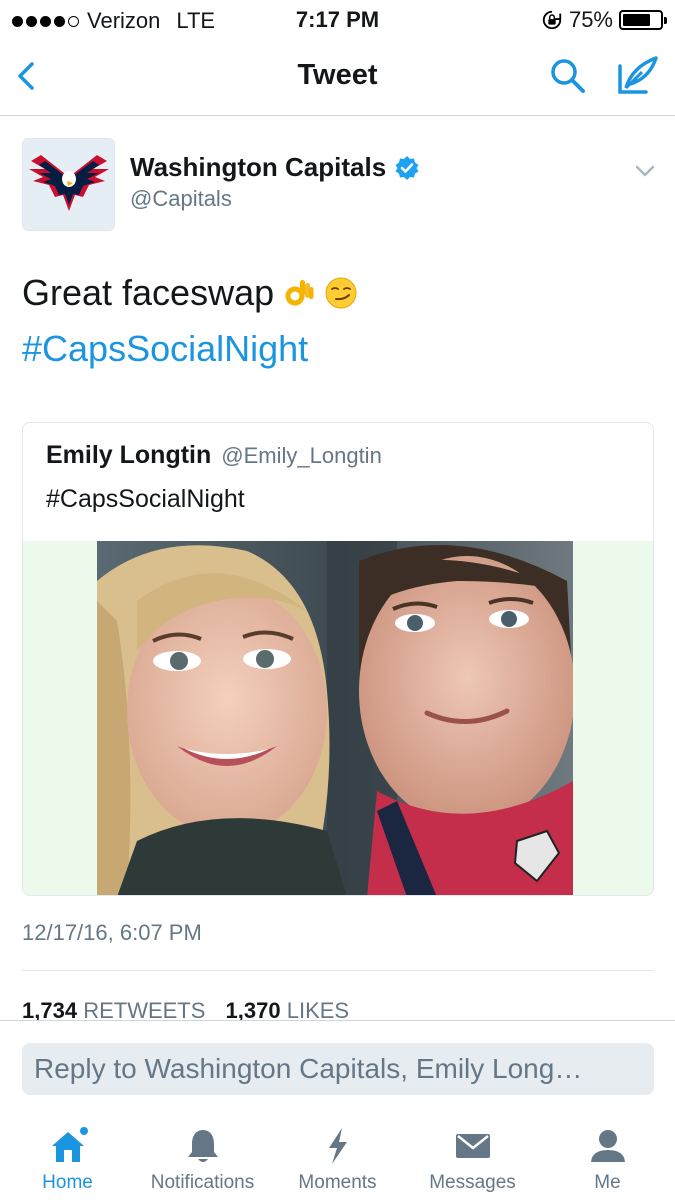 This screenshot has width=675, height=1200. I want to click on quoted-tweet-text: #CapsSocialNight, so click(145, 499).